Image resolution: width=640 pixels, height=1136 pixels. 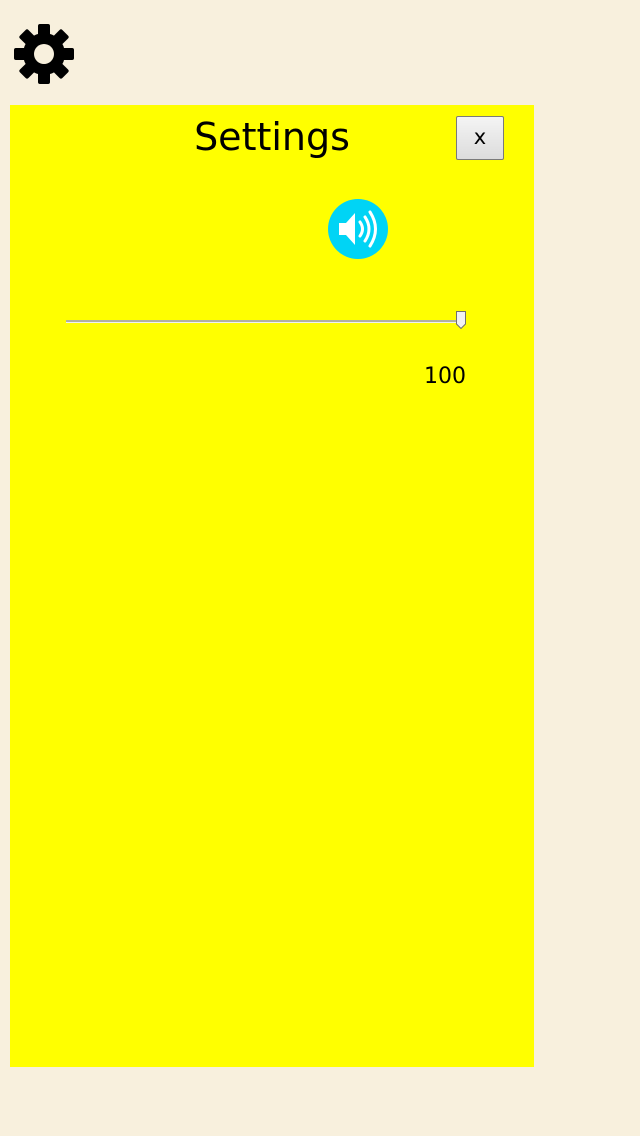 I want to click on gear-icon, so click(x=44, y=54).